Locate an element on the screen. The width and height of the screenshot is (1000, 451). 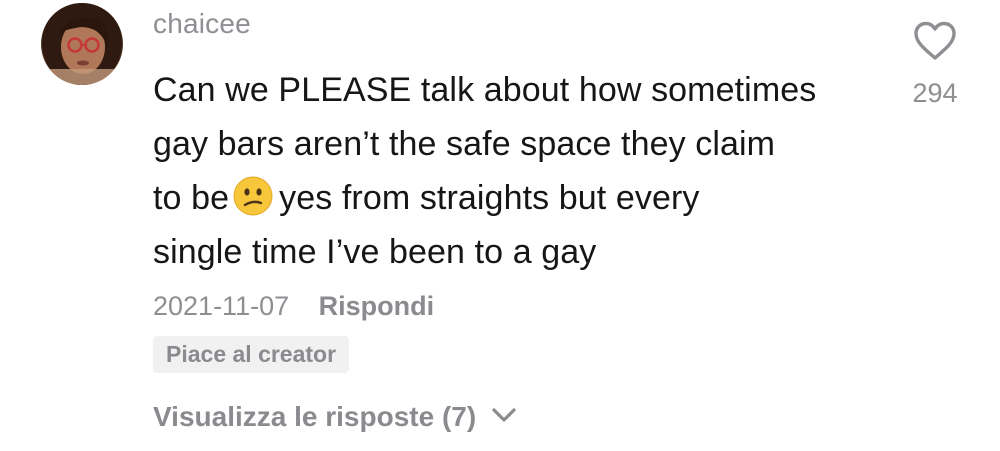
view-replies-label: Visualizza le risposte (7) is located at coordinates (315, 416).